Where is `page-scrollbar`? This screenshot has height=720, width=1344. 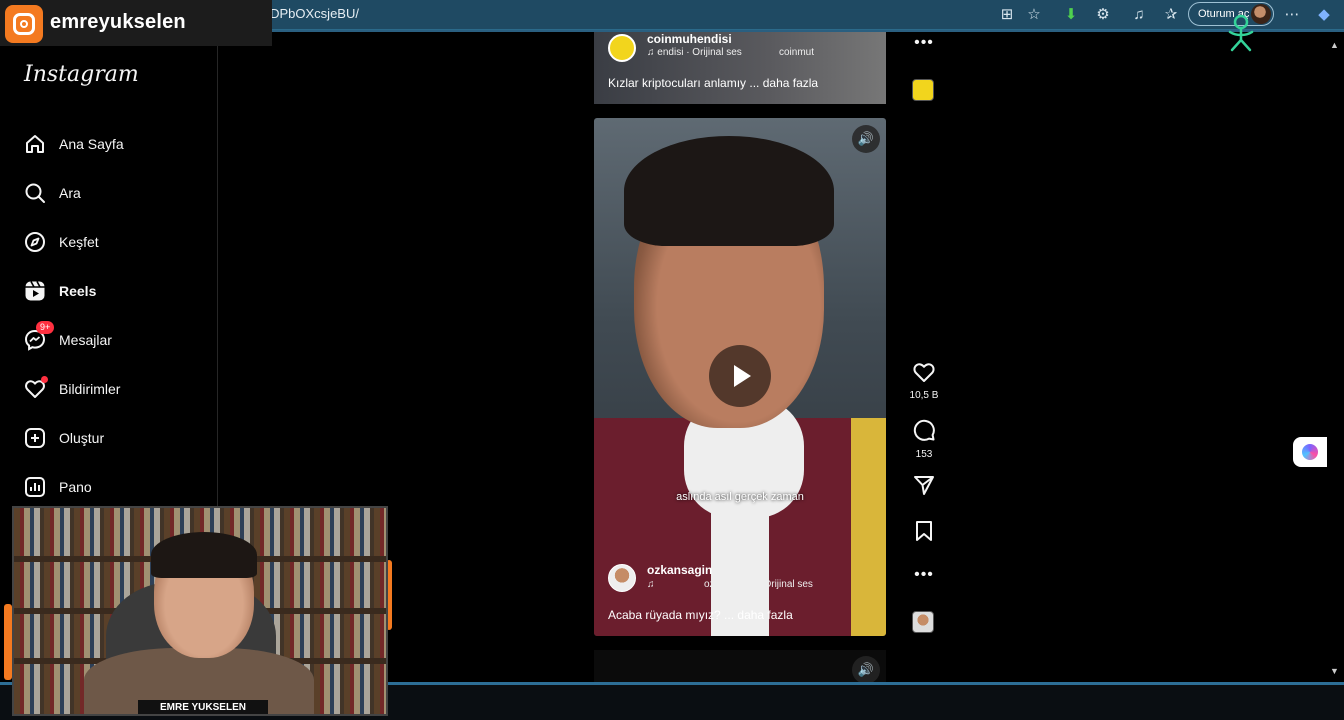 page-scrollbar is located at coordinates (1335, 357).